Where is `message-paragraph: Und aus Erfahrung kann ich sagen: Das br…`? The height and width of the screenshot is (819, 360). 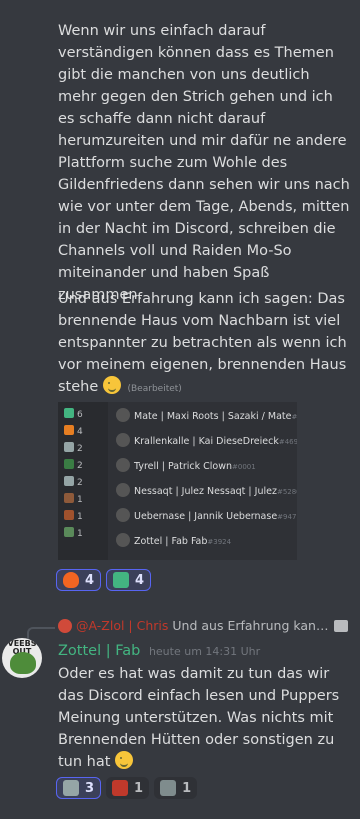 message-paragraph: Und aus Erfahrung kann ich sagen: Das br… is located at coordinates (202, 343).